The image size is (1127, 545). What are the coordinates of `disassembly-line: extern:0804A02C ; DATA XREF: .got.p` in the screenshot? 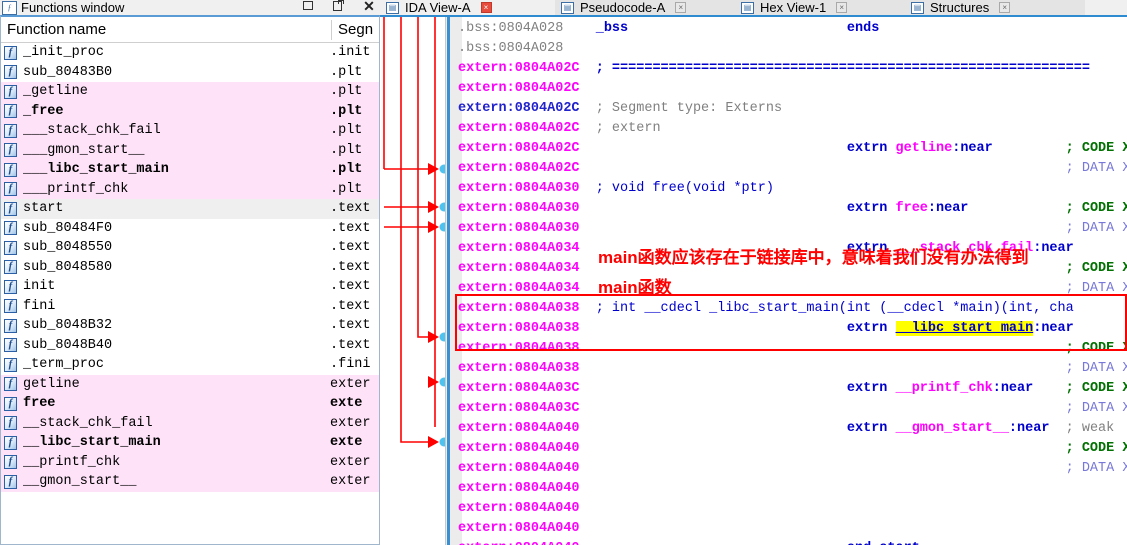 It's located at (792, 169).